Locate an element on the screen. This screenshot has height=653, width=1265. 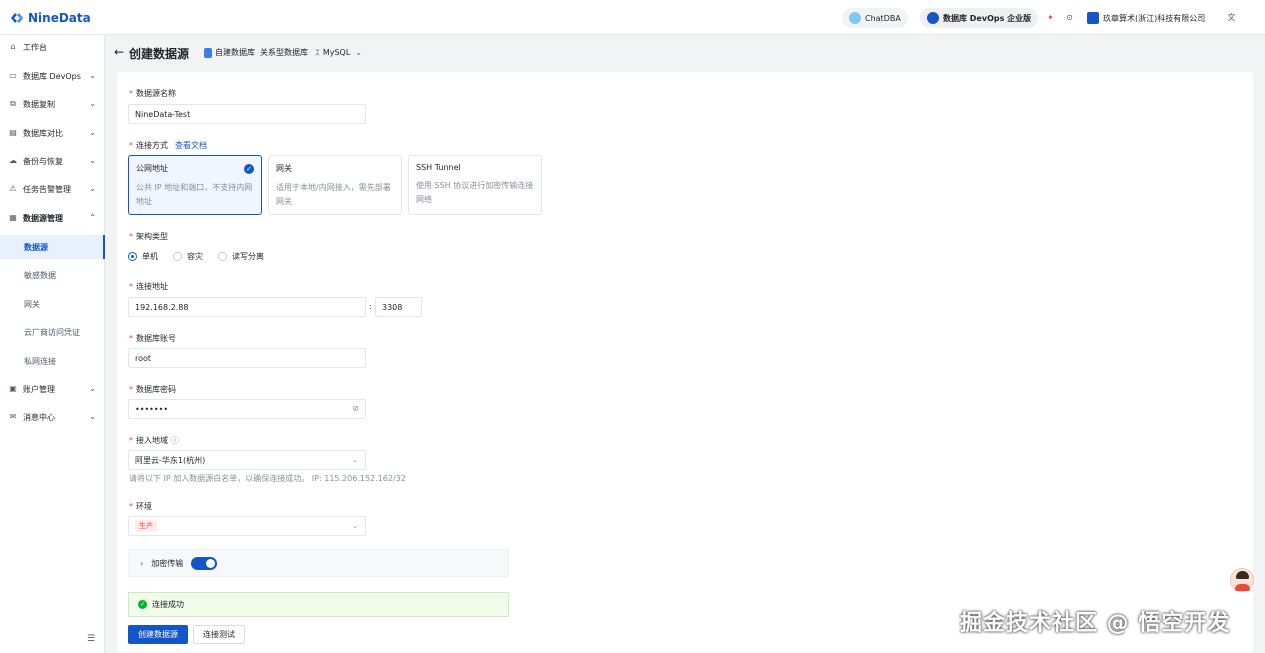
option-desc: 使用 SSH 协议进行加密传输连接网络 is located at coordinates (475, 192).